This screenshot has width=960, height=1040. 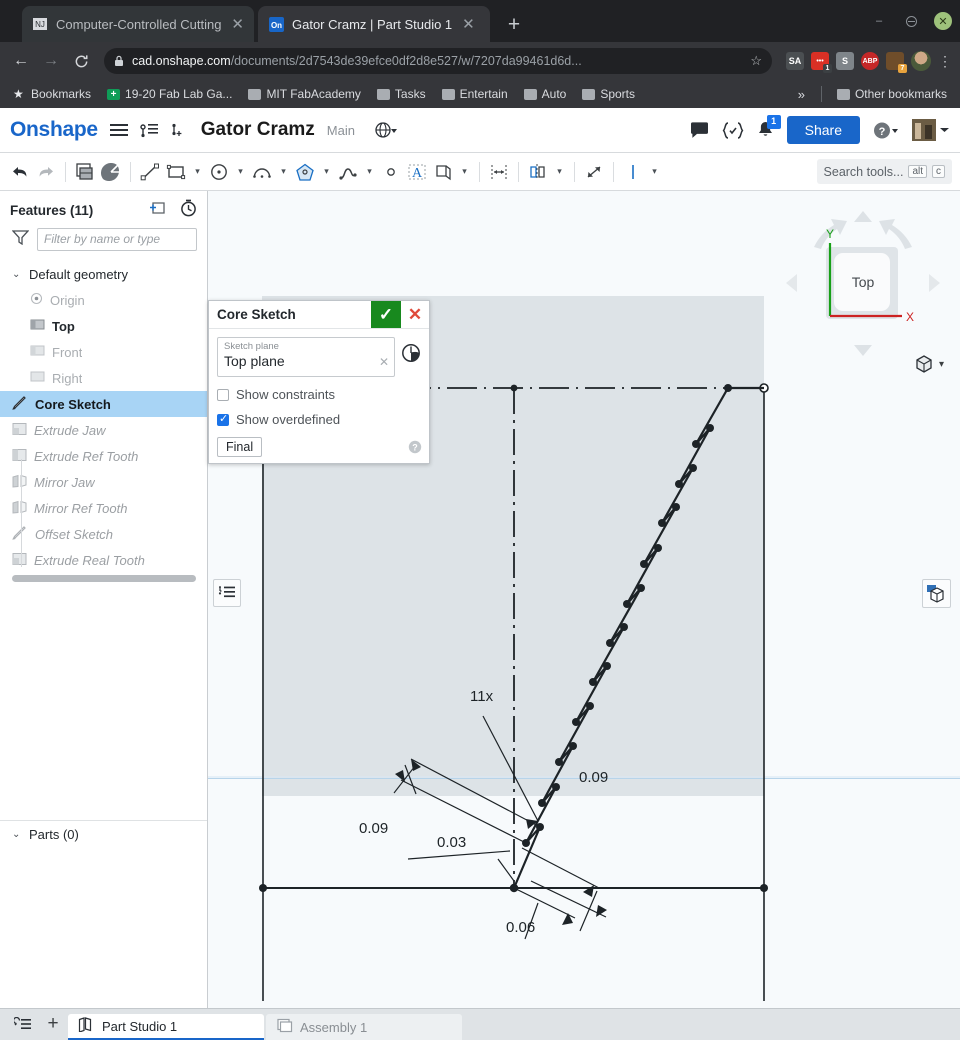 What do you see at coordinates (769, 127) in the screenshot?
I see `notifications-bell-icon: 1` at bounding box center [769, 127].